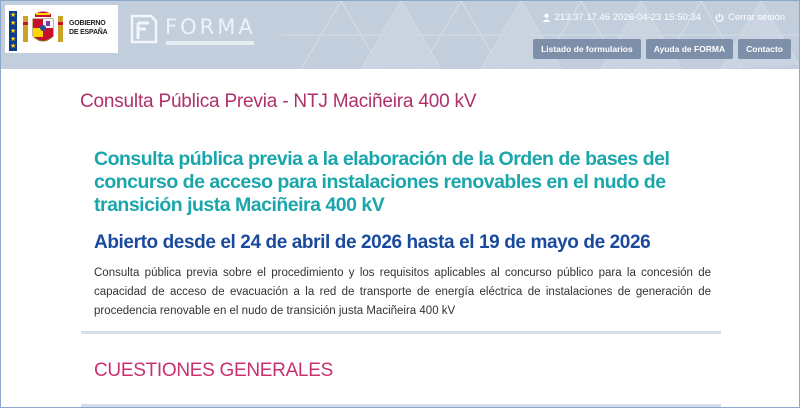 The height and width of the screenshot is (408, 800). What do you see at coordinates (144, 29) in the screenshot?
I see `forma-mark-icon` at bounding box center [144, 29].